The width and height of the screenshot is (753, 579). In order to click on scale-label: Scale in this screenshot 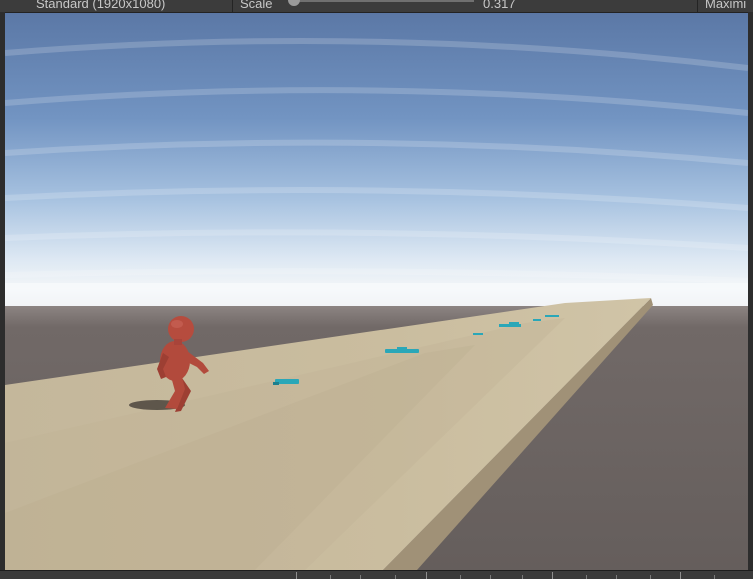, I will do `click(256, 5)`.